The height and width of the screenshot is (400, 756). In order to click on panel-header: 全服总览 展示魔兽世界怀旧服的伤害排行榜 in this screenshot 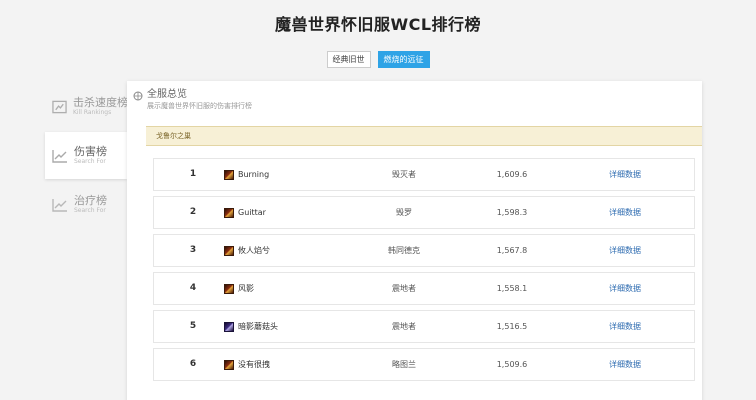, I will do `click(192, 100)`.